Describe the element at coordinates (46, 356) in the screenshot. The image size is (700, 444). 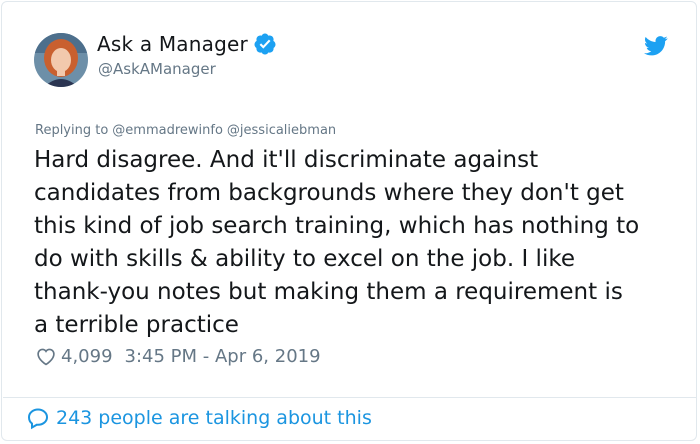
I see `heart-icon` at that location.